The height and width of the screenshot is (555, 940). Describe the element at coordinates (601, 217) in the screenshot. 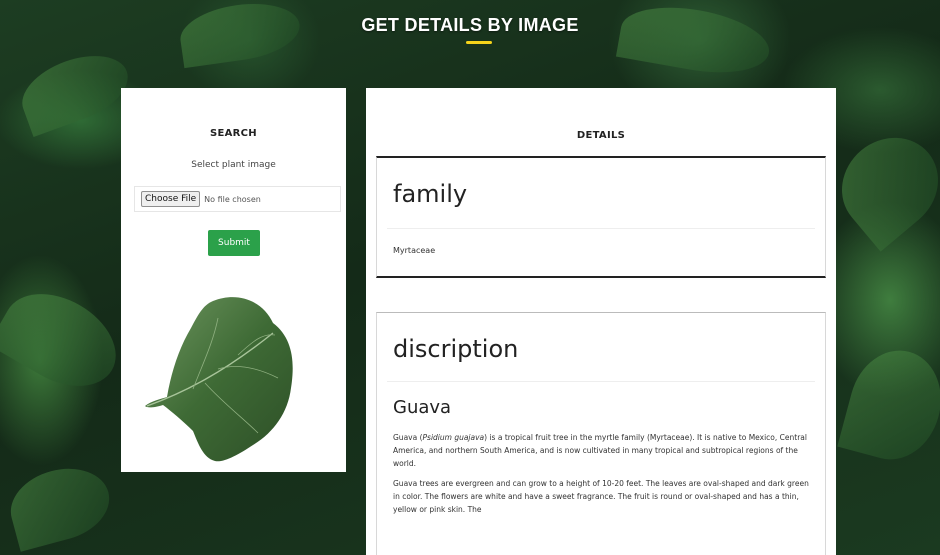

I see `family-card: family Myrtaceae` at that location.